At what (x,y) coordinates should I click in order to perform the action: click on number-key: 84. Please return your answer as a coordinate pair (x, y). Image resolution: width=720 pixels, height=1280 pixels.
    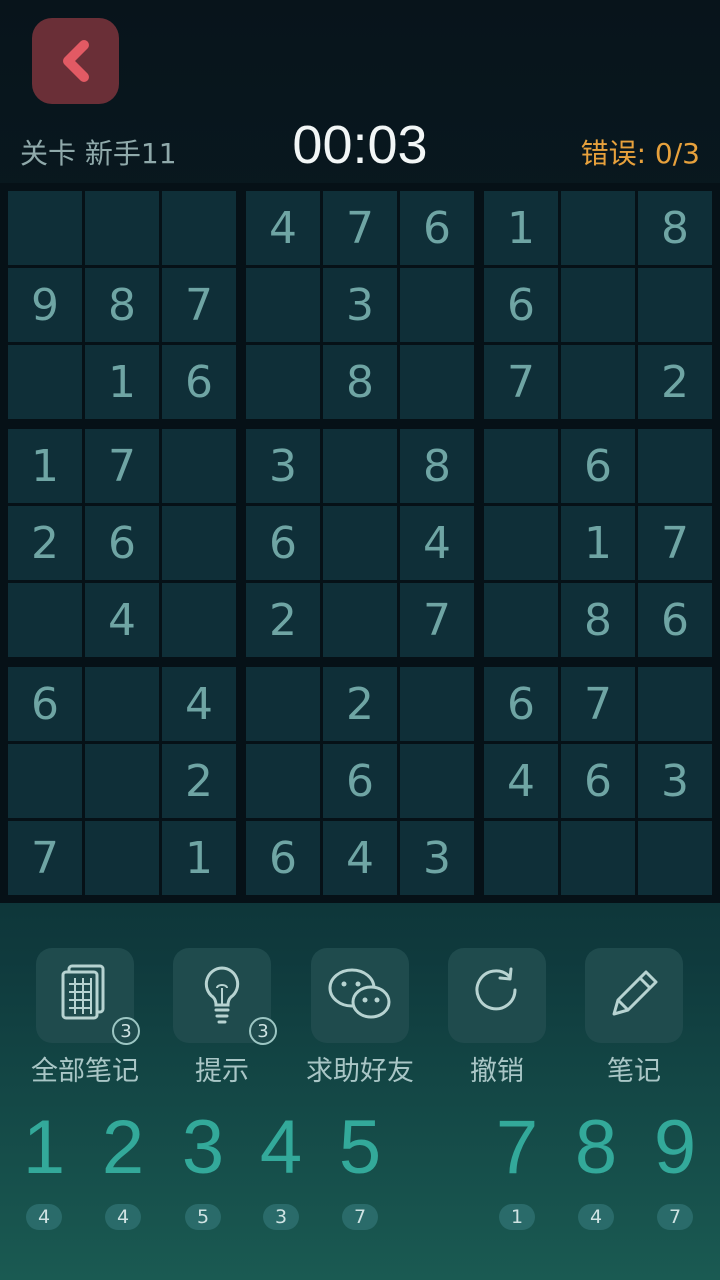
    Looking at the image, I should click on (596, 1170).